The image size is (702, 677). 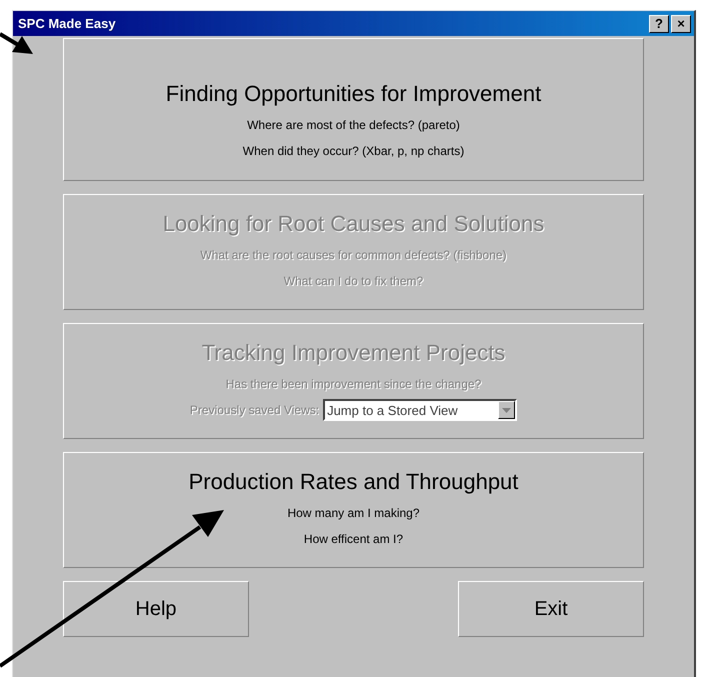 I want to click on arrow, so click(x=16, y=43).